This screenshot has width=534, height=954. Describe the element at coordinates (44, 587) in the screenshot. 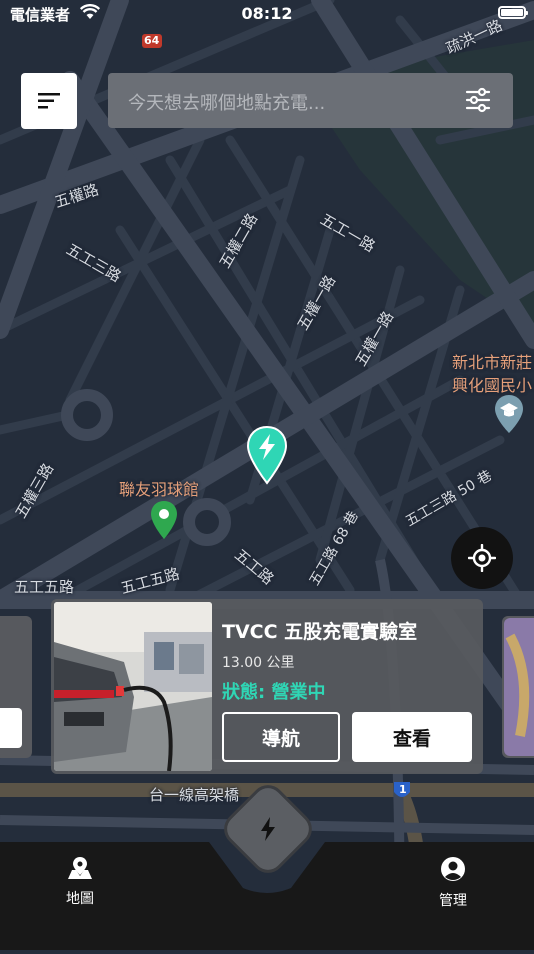

I see `map-label: 五工五路` at that location.